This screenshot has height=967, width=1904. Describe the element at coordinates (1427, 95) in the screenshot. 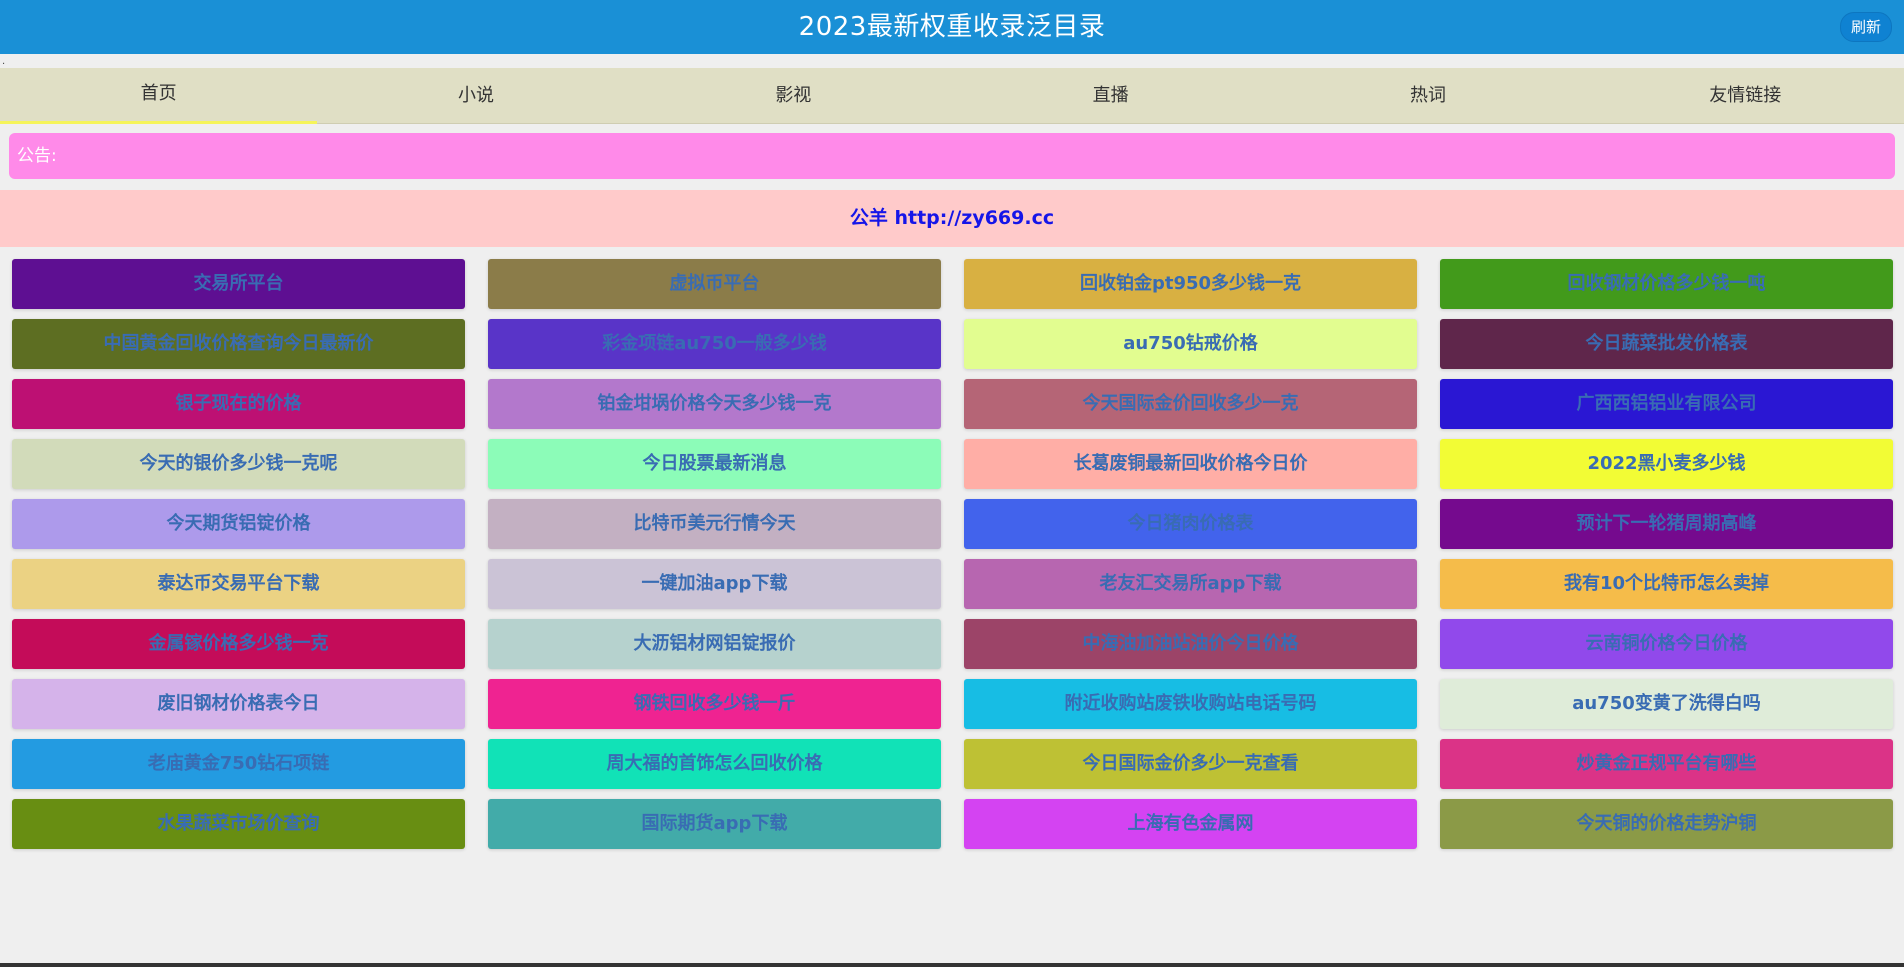

I see `nav-tab: 热词` at that location.